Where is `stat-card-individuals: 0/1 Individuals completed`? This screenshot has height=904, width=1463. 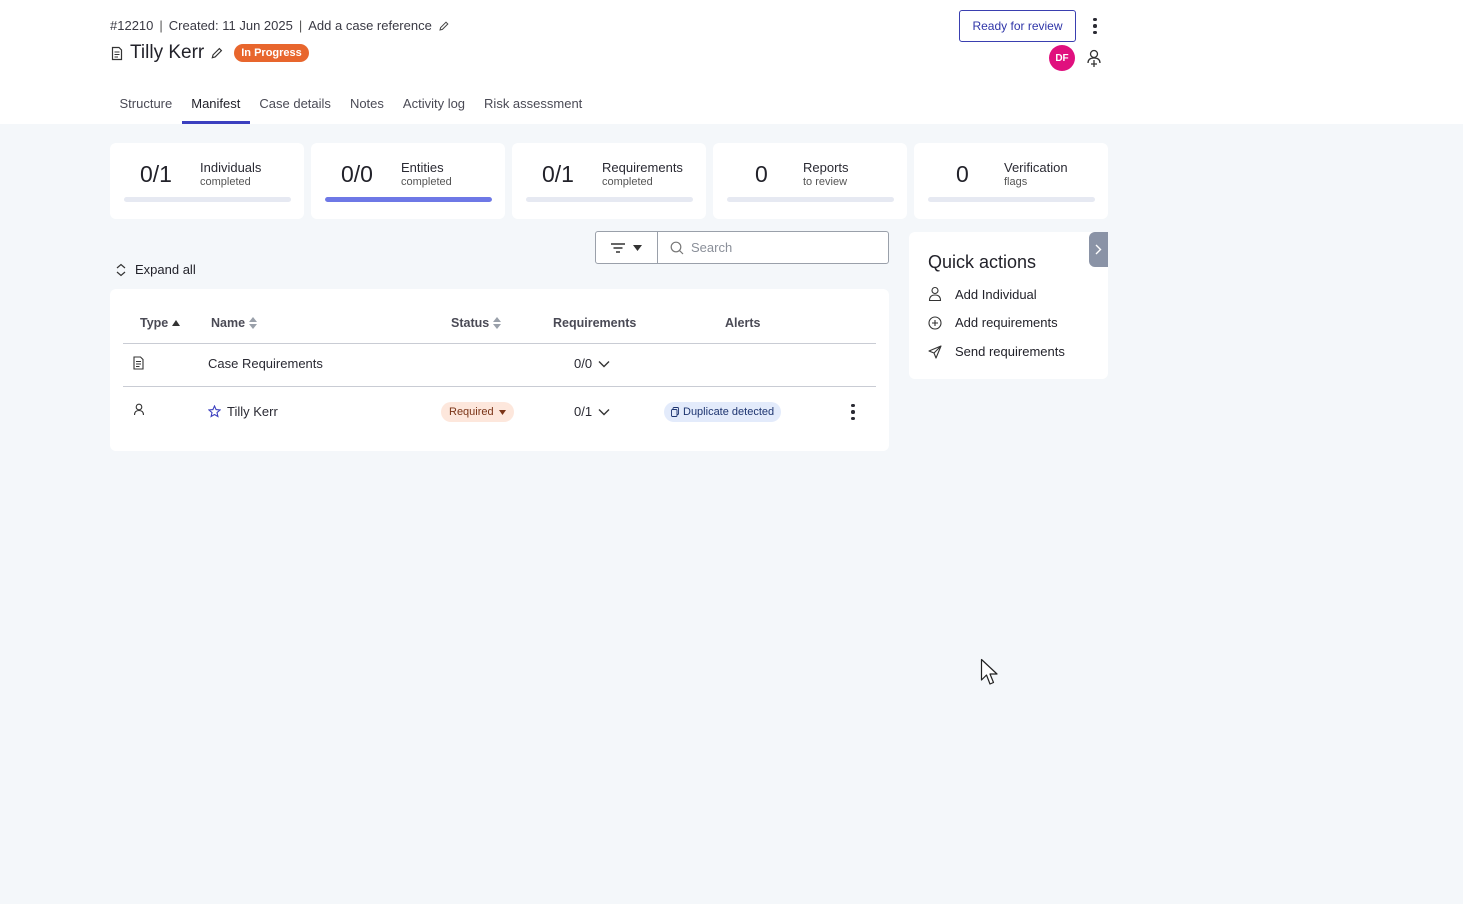 stat-card-individuals: 0/1 Individuals completed is located at coordinates (207, 181).